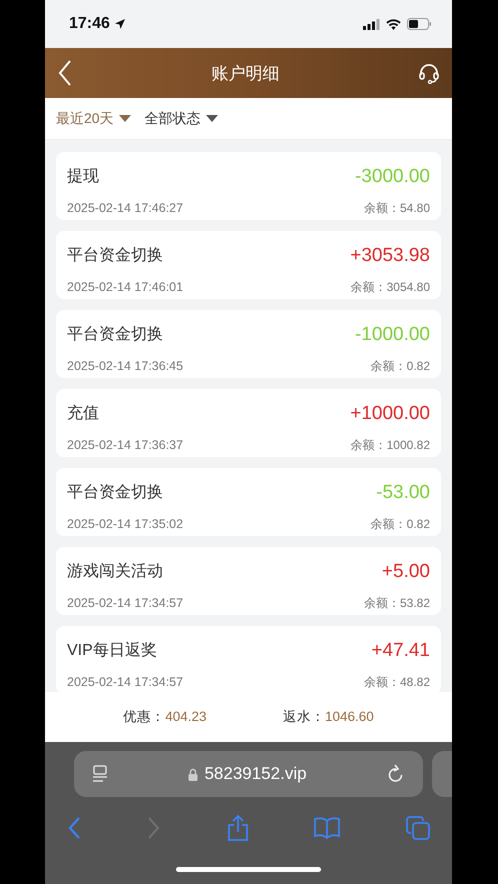  What do you see at coordinates (115, 572) in the screenshot?
I see `transaction-title: 游戏闯关活动` at bounding box center [115, 572].